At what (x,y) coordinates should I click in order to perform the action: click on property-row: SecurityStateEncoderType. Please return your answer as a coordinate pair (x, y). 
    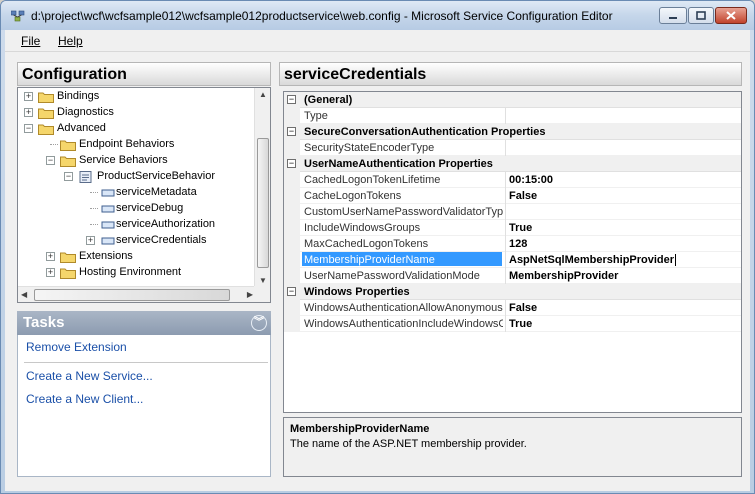
    Looking at the image, I should click on (512, 148).